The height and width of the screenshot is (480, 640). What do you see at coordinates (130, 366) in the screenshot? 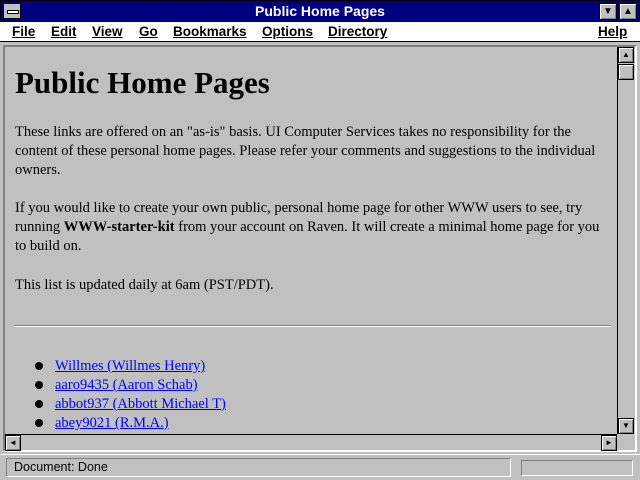
I see `home-page-link: Willmes (Willmes Henry)` at bounding box center [130, 366].